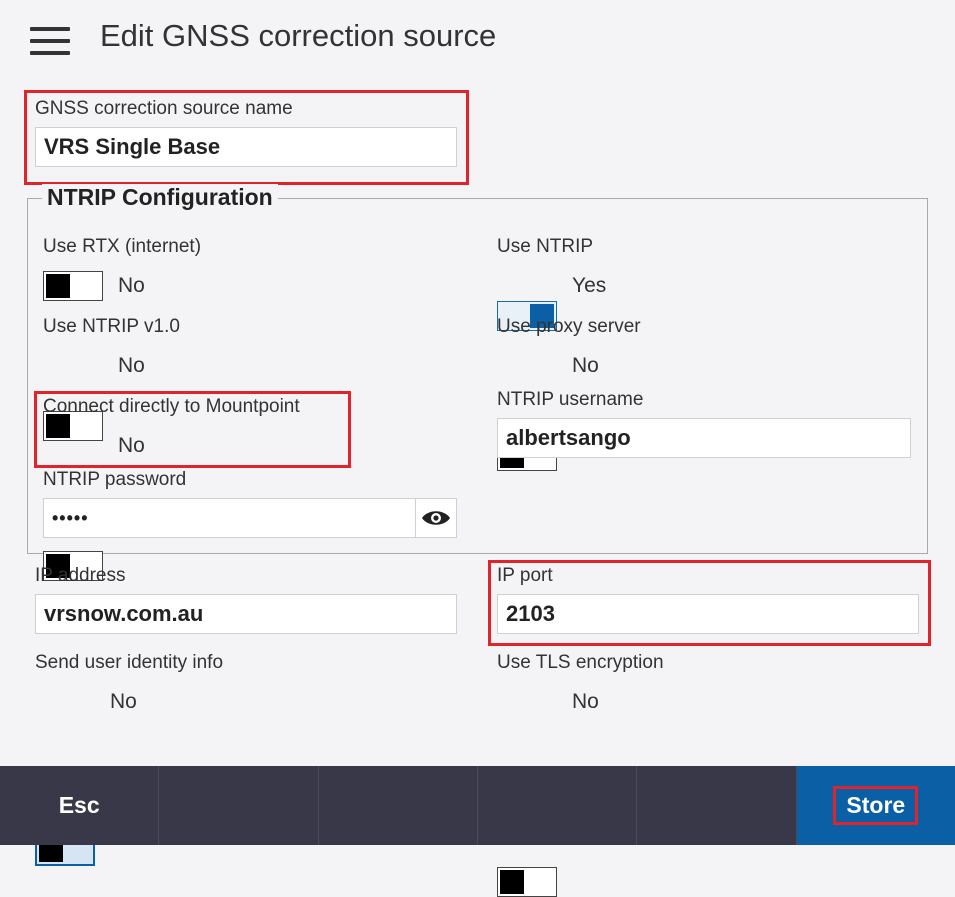  What do you see at coordinates (525, 575) in the screenshot?
I see `ip-port-label: IP port` at bounding box center [525, 575].